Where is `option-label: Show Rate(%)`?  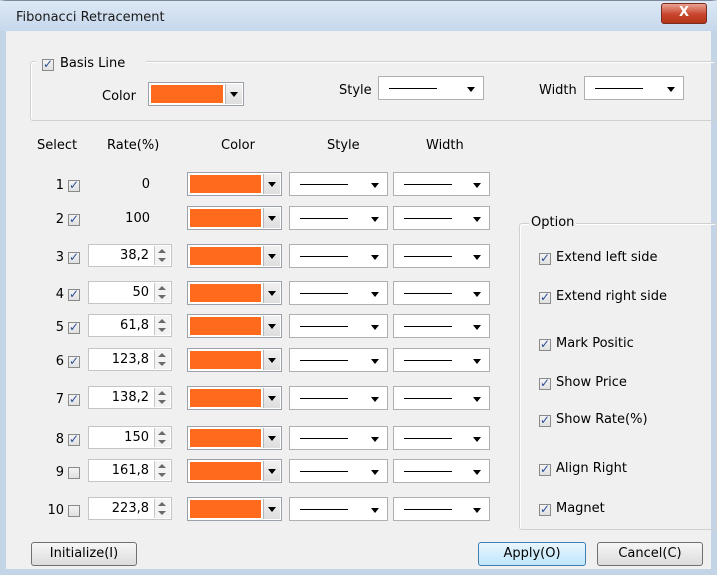
option-label: Show Rate(%) is located at coordinates (602, 419).